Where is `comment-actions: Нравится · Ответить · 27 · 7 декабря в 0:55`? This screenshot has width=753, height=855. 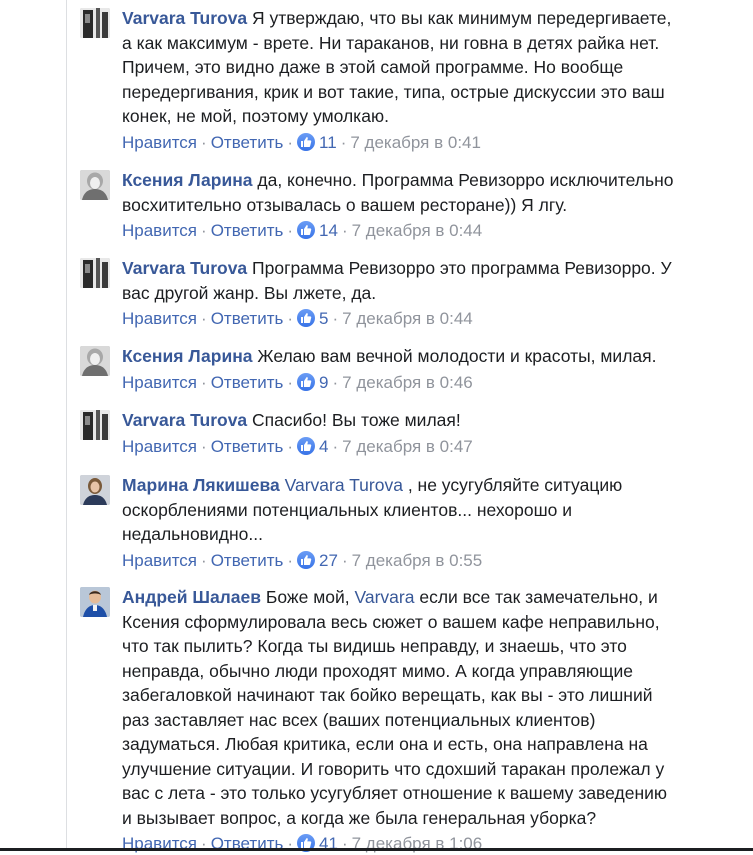
comment-actions: Нравится · Ответить · 27 · 7 декабря в 0:55 is located at coordinates (401, 561).